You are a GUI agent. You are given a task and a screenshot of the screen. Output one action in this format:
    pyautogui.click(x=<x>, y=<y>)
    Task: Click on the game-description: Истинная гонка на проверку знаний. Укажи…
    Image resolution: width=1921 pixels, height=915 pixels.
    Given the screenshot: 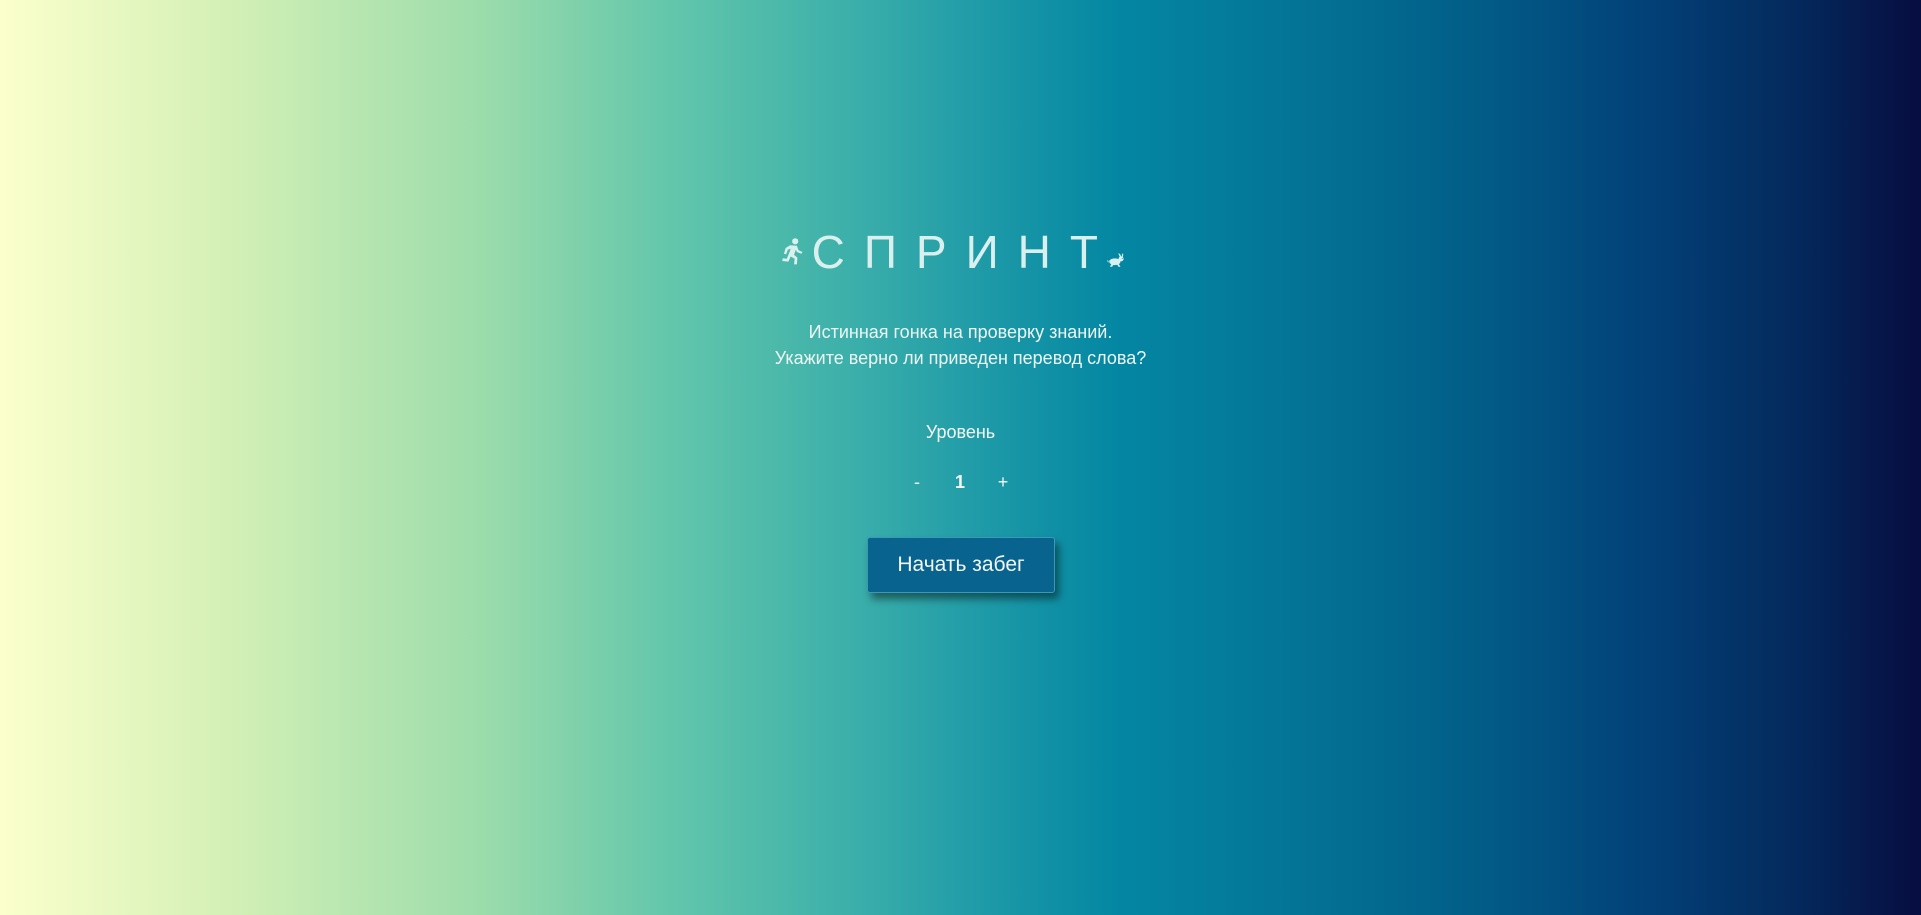 What is the action you would take?
    pyautogui.click(x=960, y=345)
    